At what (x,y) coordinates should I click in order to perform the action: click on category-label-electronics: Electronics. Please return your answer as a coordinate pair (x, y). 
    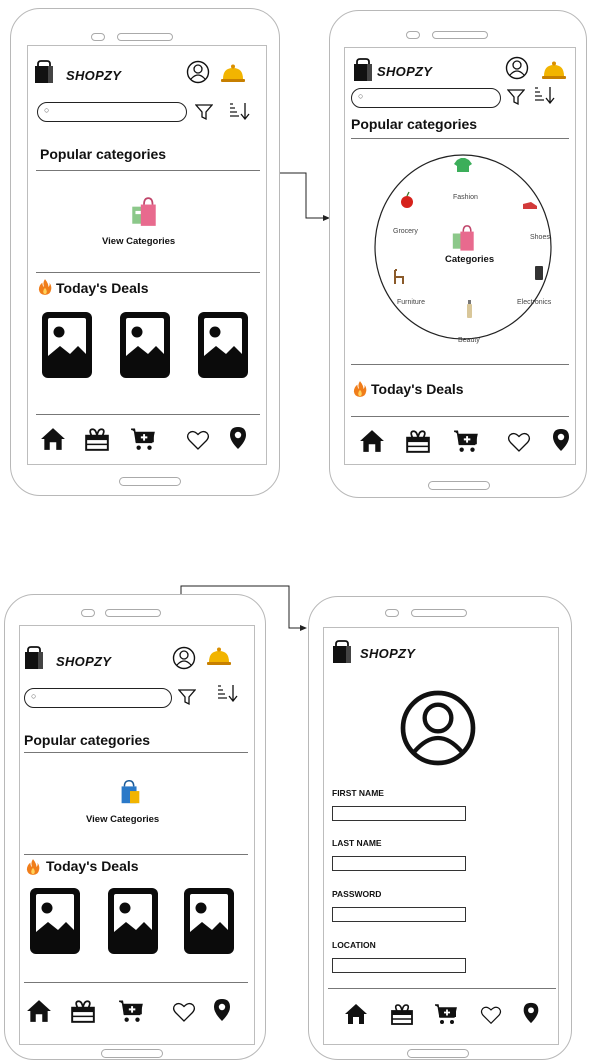
    Looking at the image, I should click on (534, 302).